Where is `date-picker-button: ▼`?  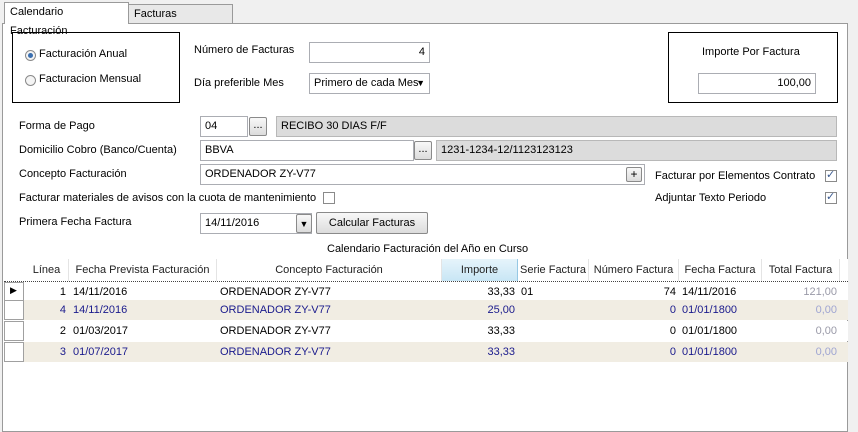 date-picker-button: ▼ is located at coordinates (304, 223).